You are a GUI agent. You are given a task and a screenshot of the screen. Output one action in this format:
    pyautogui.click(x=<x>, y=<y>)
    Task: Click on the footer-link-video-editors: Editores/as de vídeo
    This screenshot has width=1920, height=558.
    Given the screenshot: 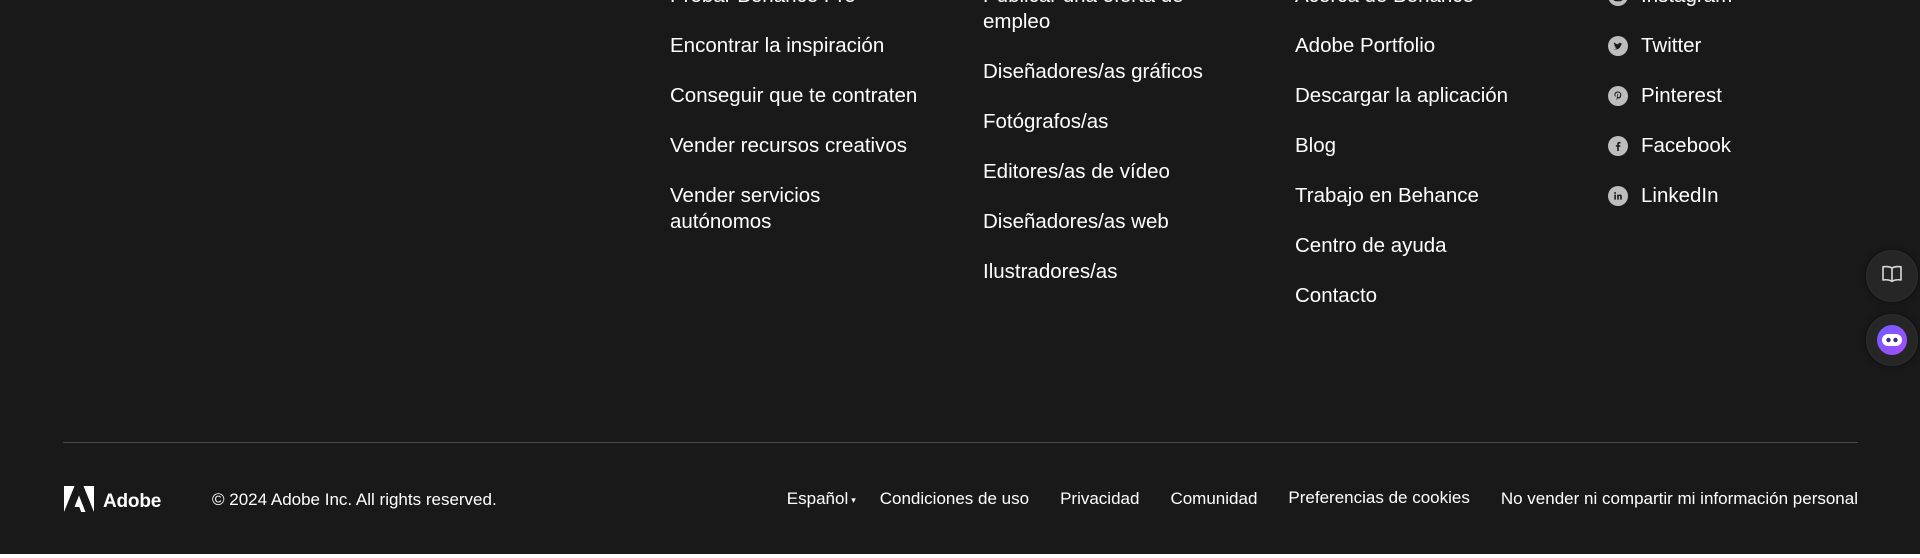 What is the action you would take?
    pyautogui.click(x=1108, y=172)
    